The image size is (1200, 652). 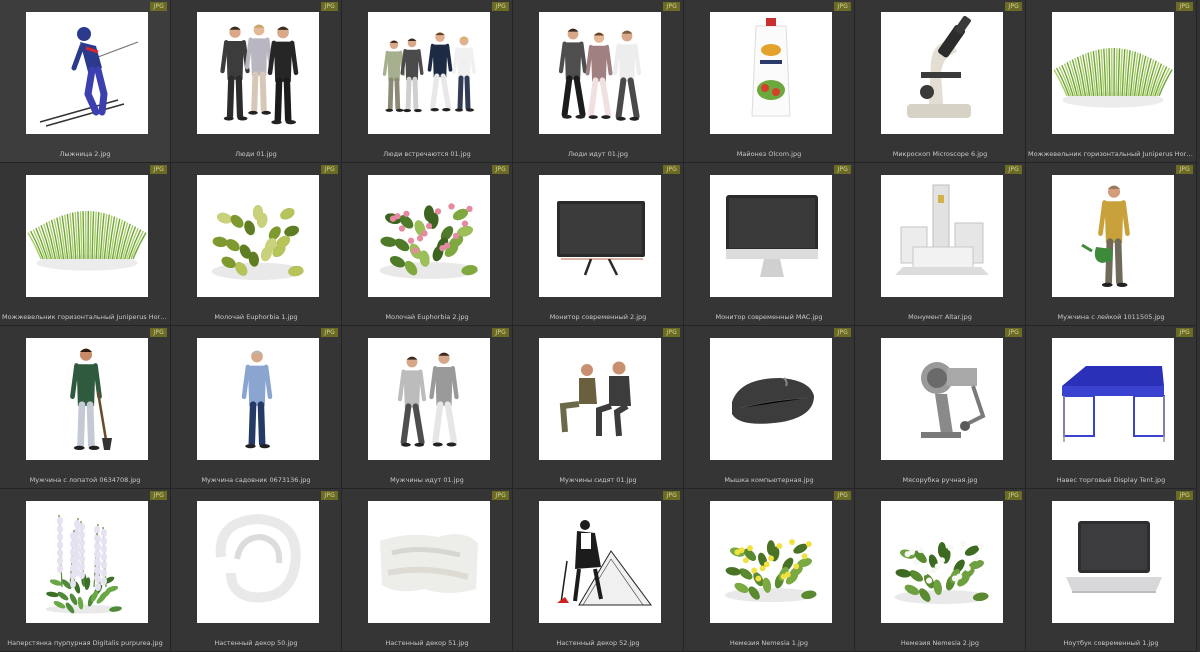 I want to click on display-tent-icon, so click(x=1113, y=399).